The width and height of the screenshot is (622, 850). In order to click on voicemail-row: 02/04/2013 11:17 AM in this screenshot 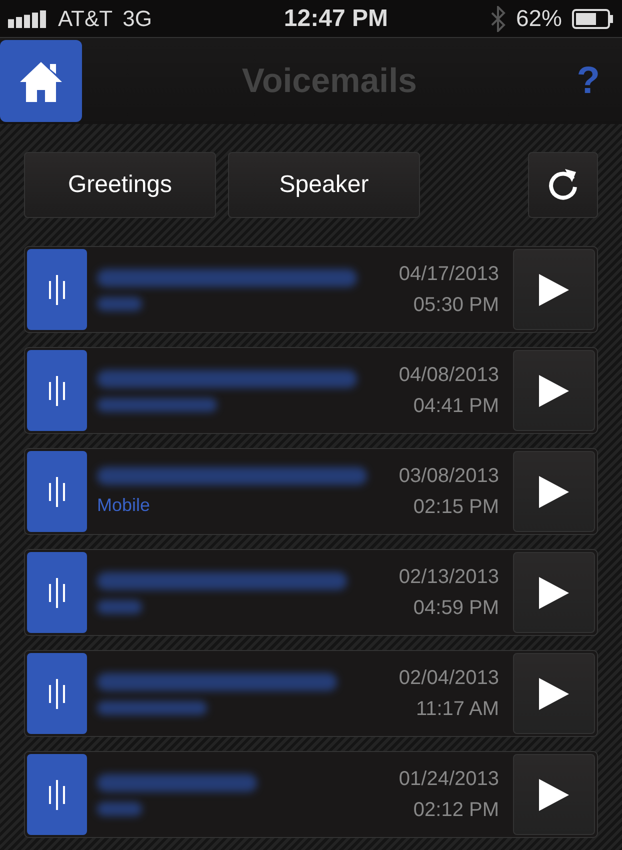, I will do `click(311, 693)`.